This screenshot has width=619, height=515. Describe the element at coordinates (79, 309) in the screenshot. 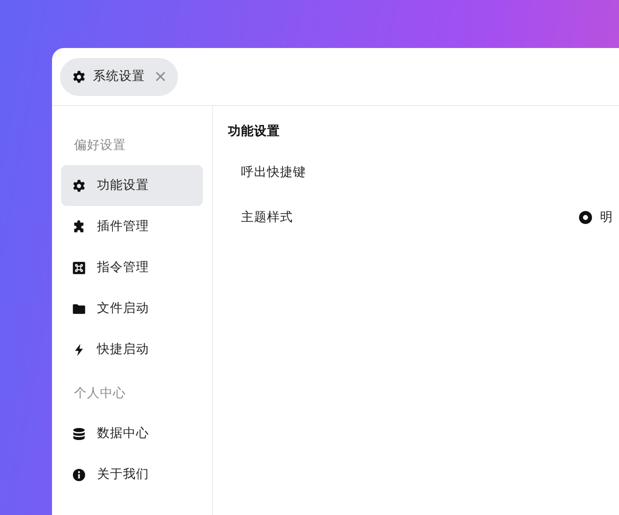

I see `folder-icon` at that location.